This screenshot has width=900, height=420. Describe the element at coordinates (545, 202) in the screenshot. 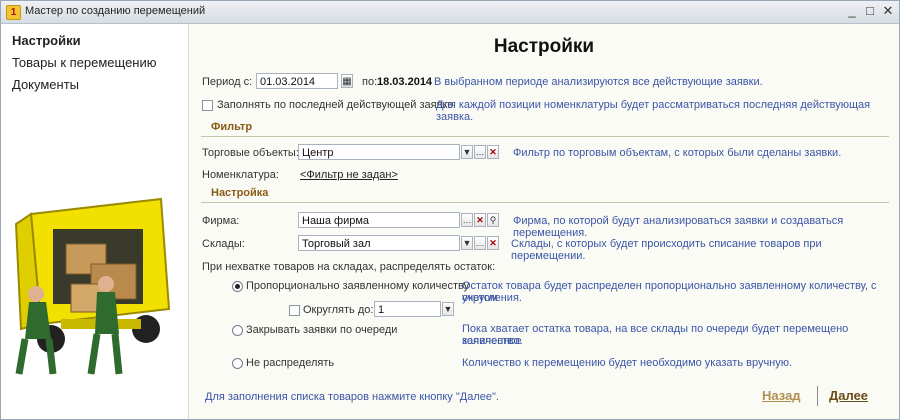

I see `settings-divider` at that location.